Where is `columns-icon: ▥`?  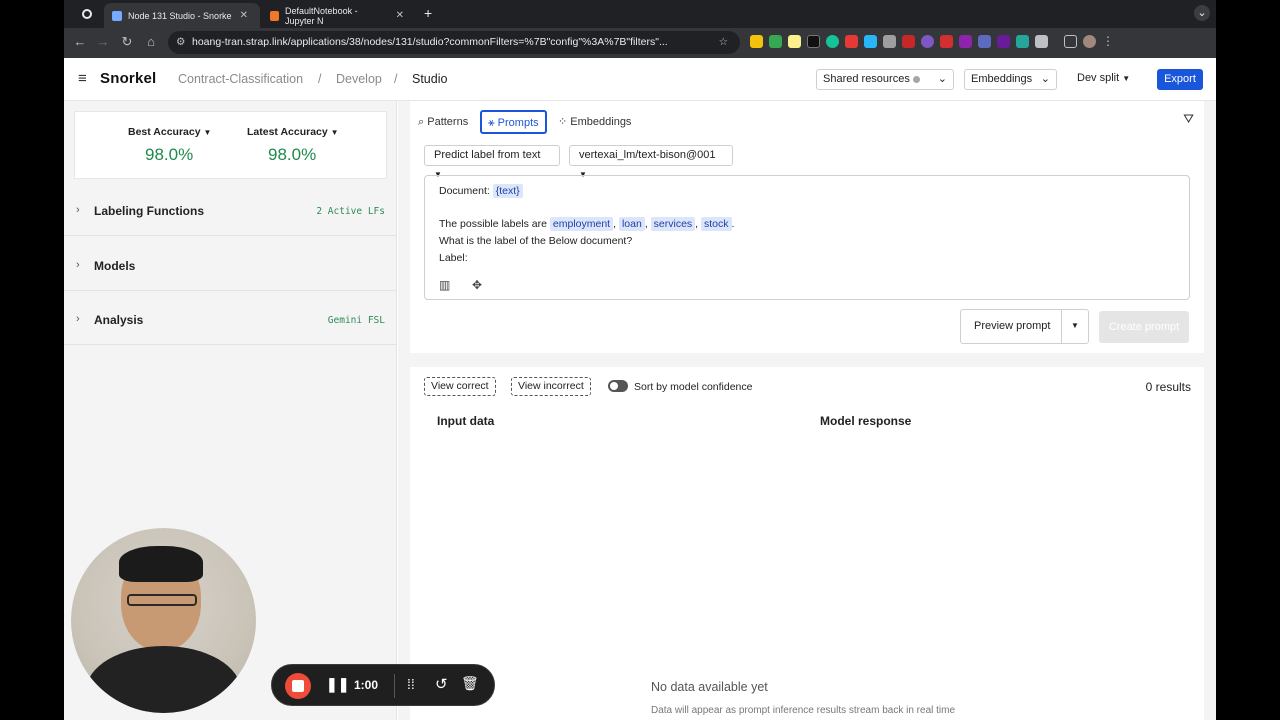 columns-icon: ▥ is located at coordinates (444, 285).